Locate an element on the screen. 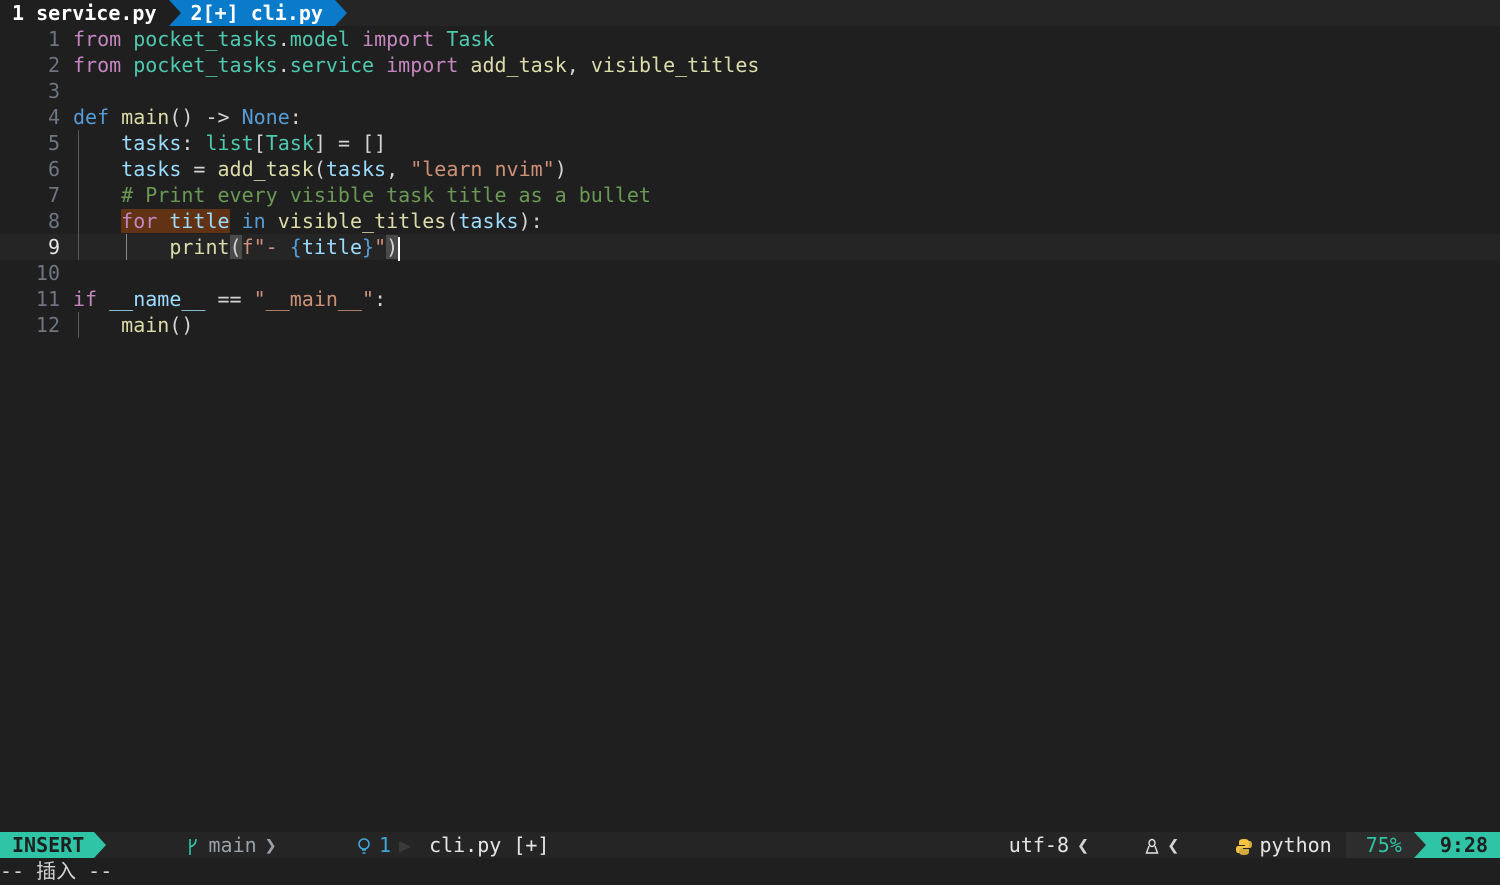  code-token: ) is located at coordinates (392, 247).